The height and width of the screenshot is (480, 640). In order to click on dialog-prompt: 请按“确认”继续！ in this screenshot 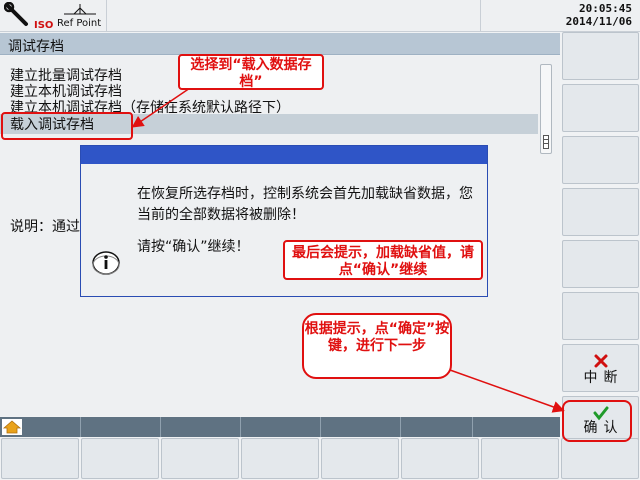, I will do `click(193, 247)`.